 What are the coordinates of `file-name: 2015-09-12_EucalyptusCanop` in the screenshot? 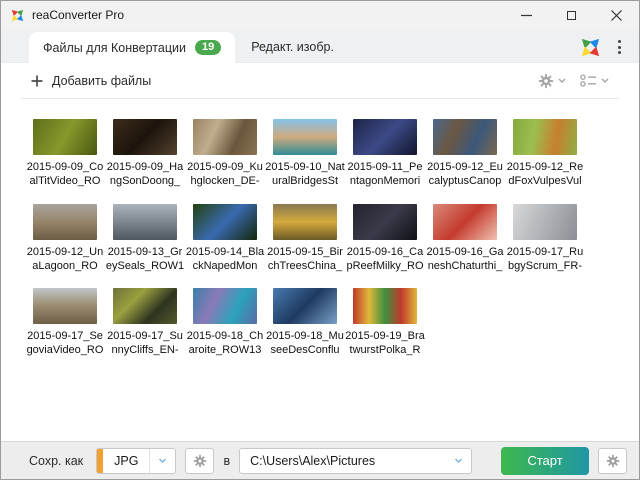 It's located at (465, 174).